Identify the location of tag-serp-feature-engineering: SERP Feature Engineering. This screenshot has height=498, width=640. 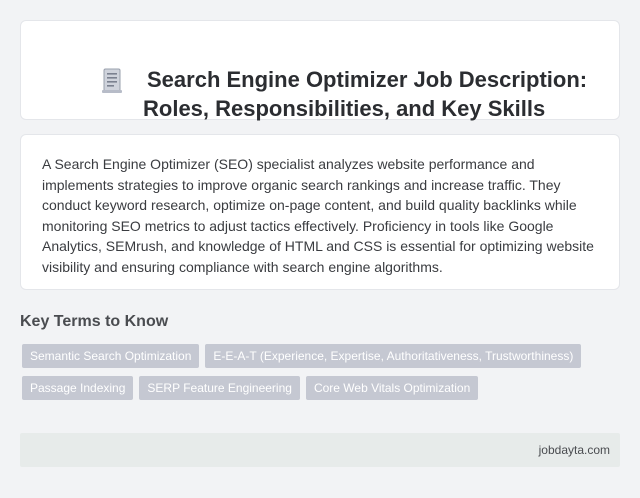
(219, 388).